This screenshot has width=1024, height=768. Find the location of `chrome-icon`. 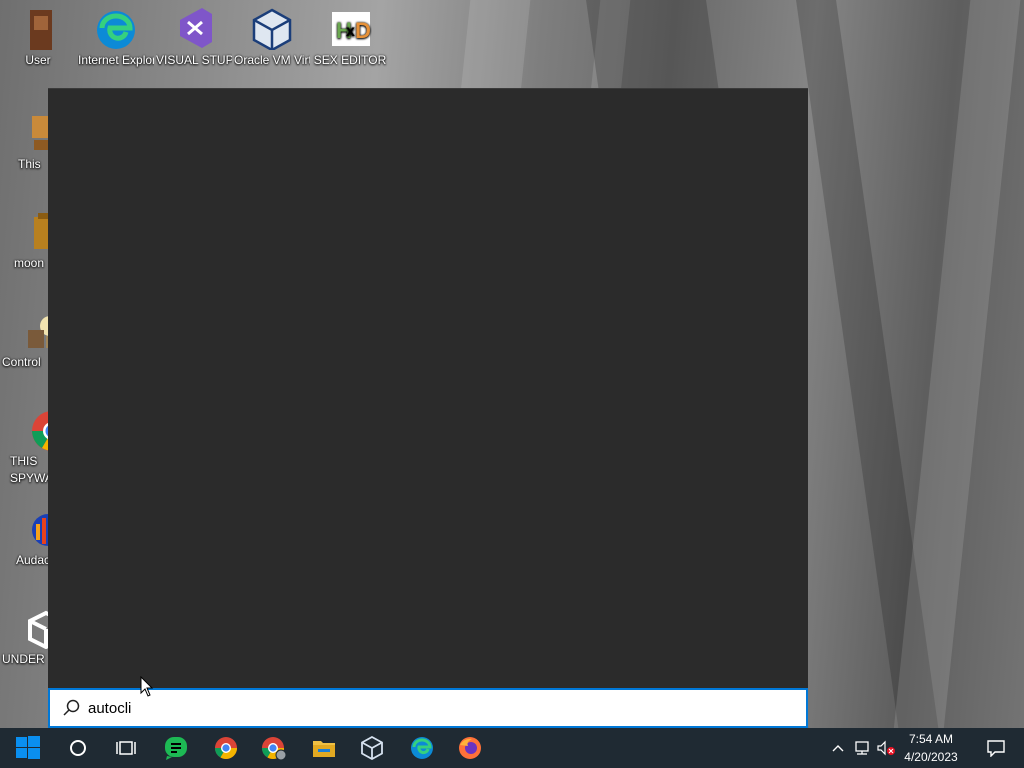

chrome-icon is located at coordinates (226, 748).